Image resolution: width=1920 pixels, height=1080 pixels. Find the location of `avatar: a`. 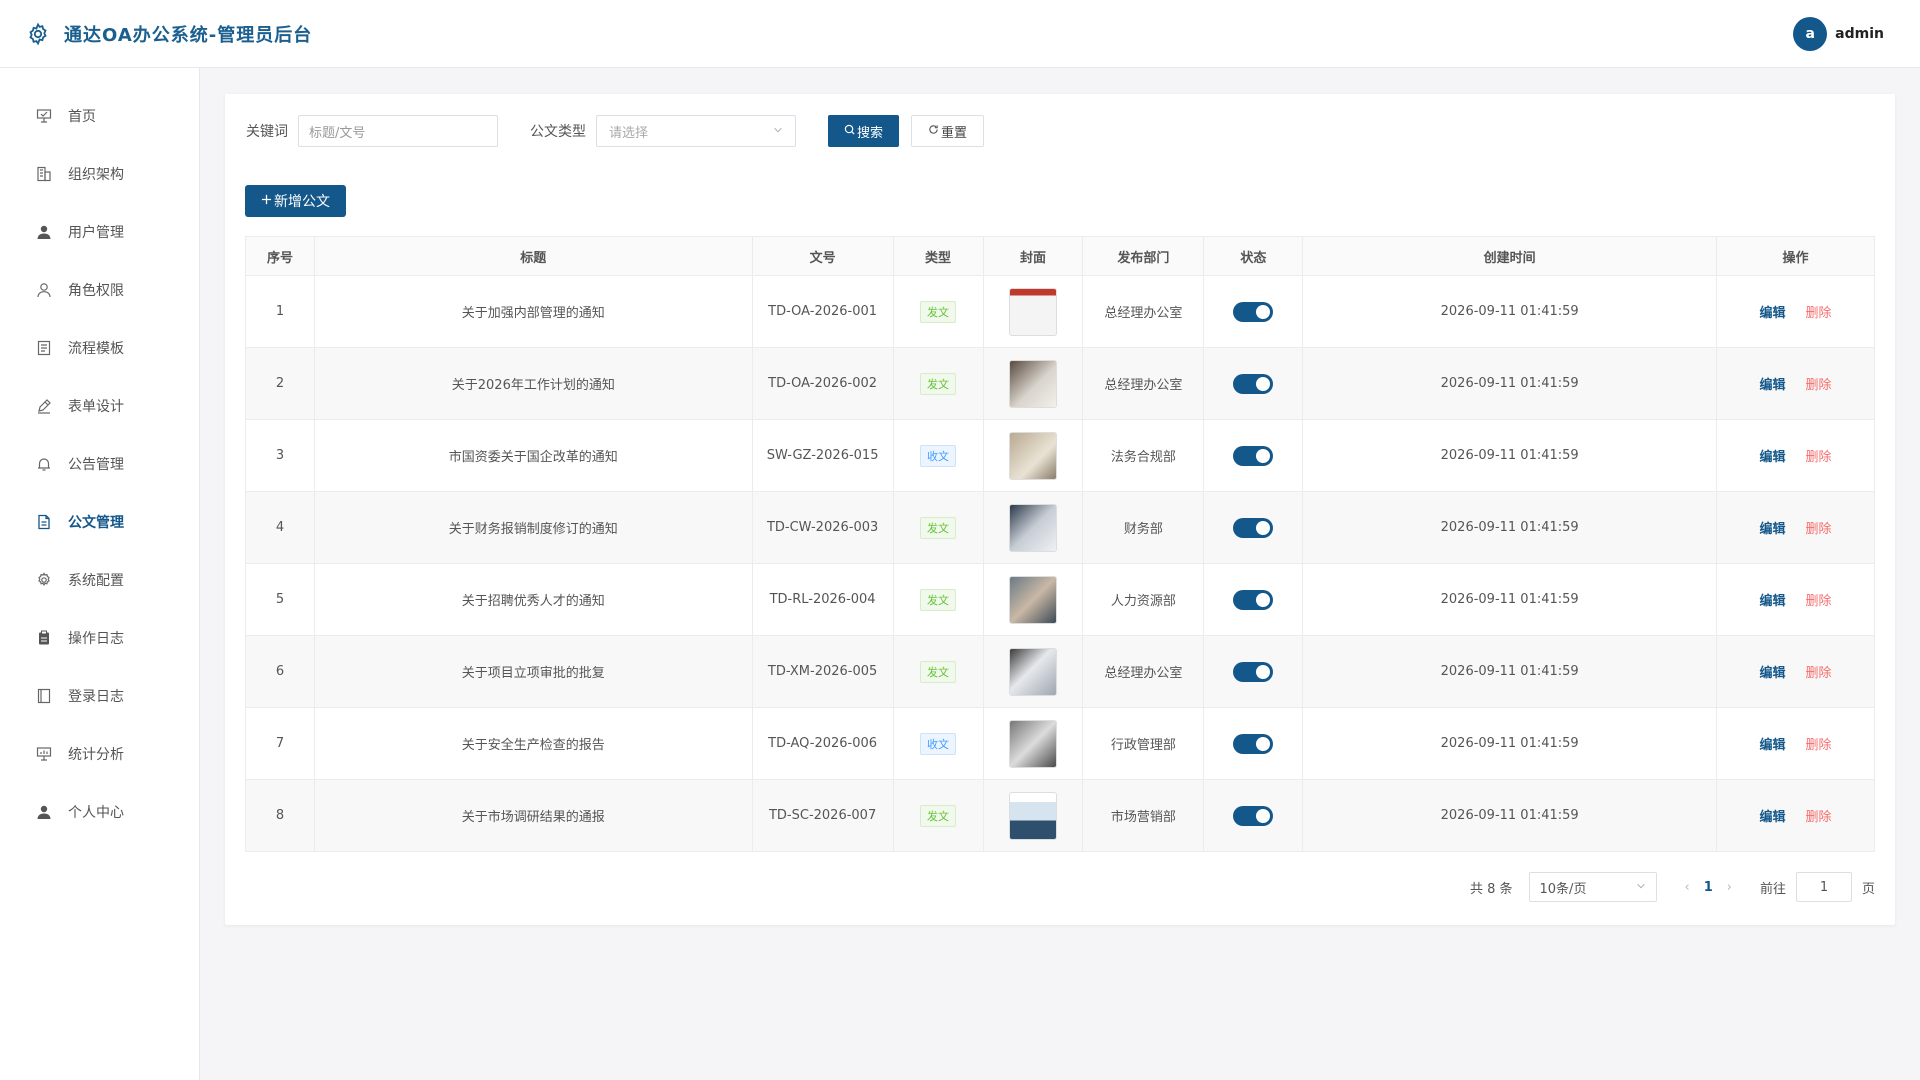

avatar: a is located at coordinates (1810, 34).